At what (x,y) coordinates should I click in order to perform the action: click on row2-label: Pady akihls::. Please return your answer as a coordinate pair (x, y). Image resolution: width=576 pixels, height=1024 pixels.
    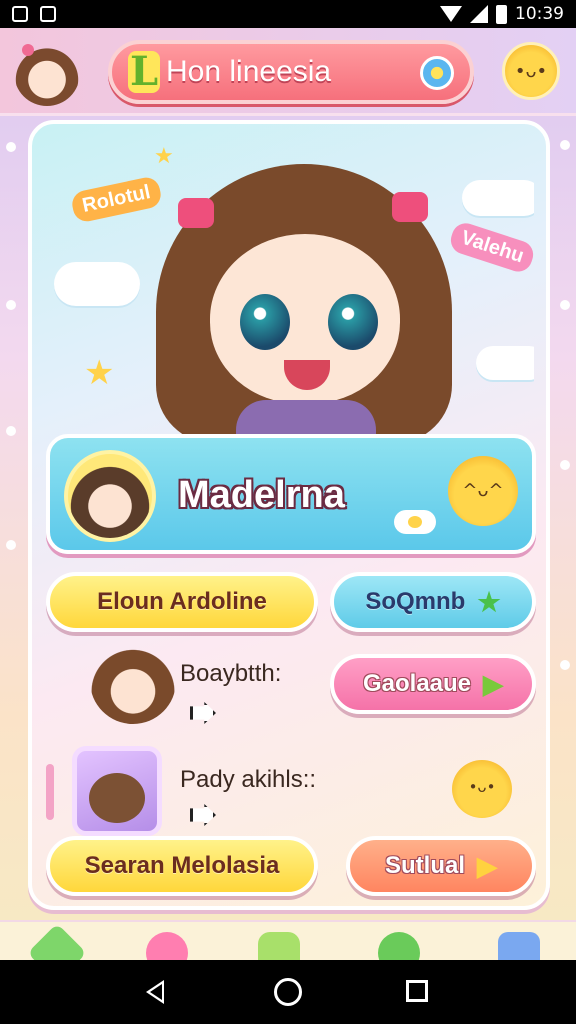
    Looking at the image, I should click on (248, 779).